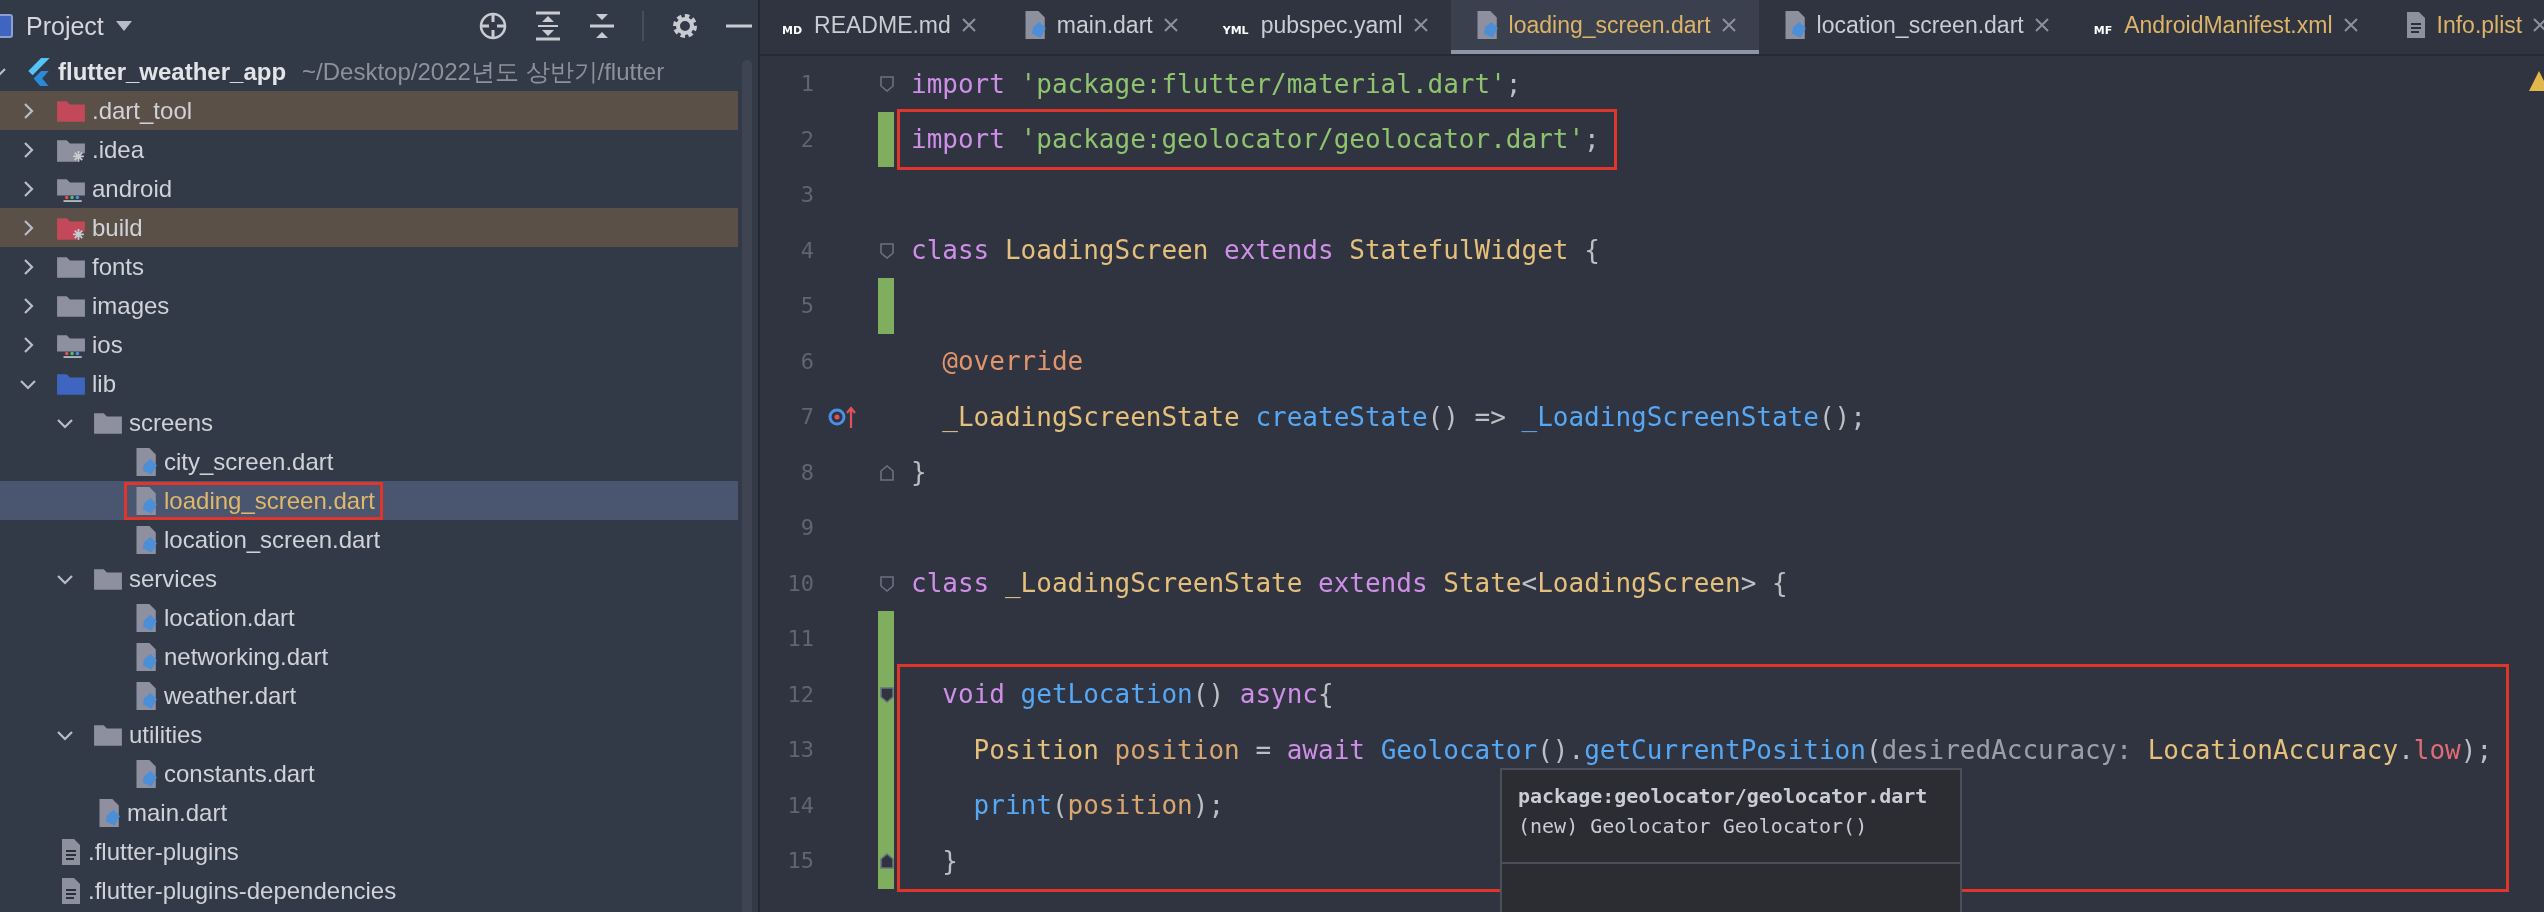  Describe the element at coordinates (7, 26) in the screenshot. I see `panel-icon` at that location.